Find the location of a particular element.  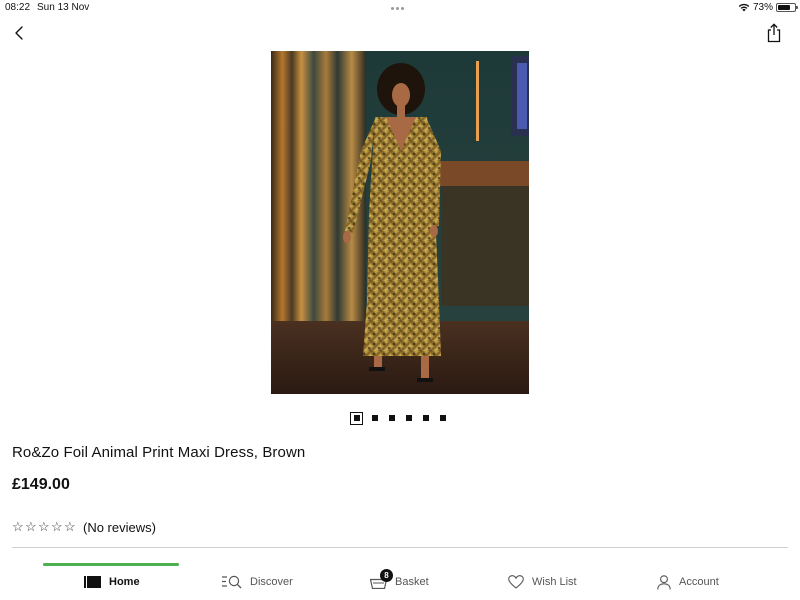

status-time: 08:22 is located at coordinates (18, 7).